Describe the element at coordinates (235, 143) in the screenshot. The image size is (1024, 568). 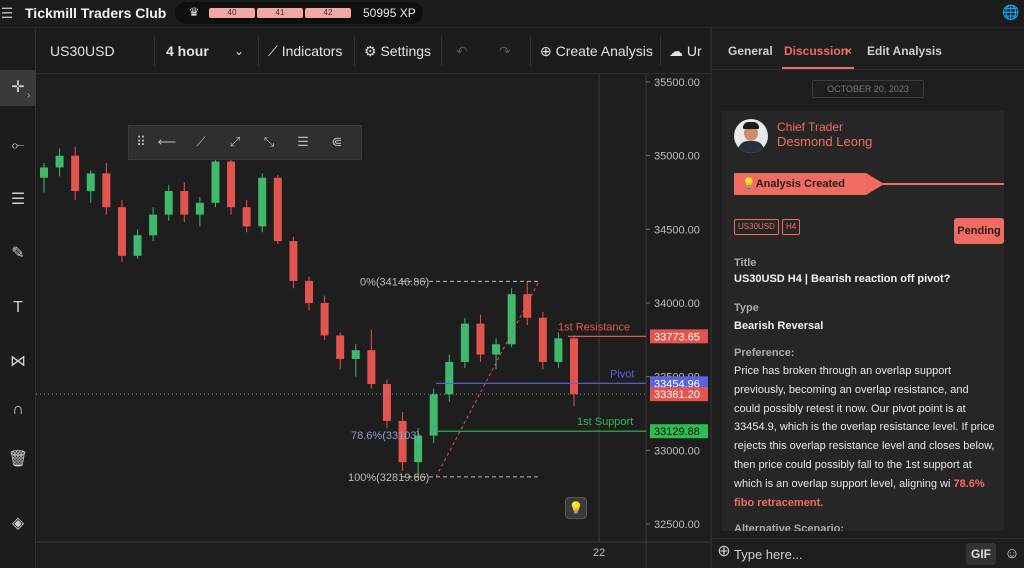
I see `extended-line-icon: ⤢` at that location.